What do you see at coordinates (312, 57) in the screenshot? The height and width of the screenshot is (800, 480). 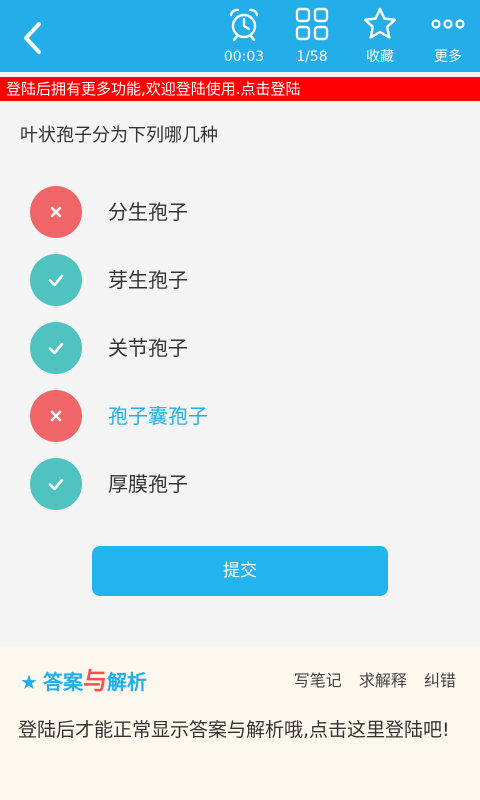 I see `question-index-label: 1/58` at bounding box center [312, 57].